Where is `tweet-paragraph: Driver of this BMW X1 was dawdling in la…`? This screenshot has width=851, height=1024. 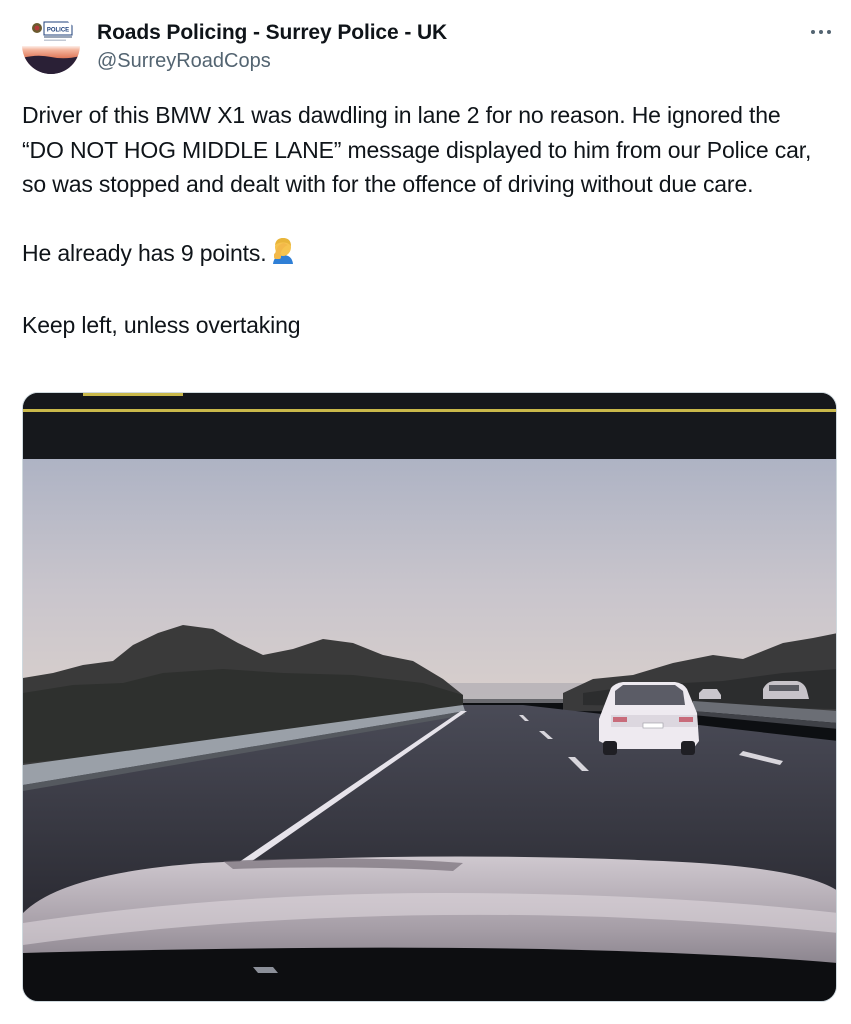
tweet-paragraph: Driver of this BMW X1 was dawdling in la… is located at coordinates (417, 149).